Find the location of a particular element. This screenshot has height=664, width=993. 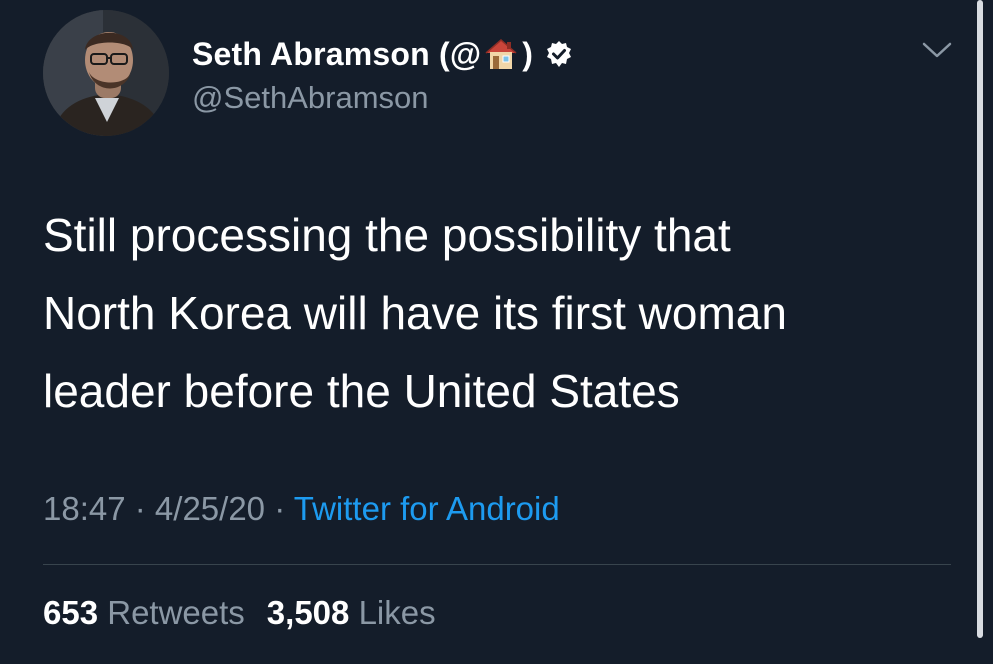

scrollbar is located at coordinates (980, 319).